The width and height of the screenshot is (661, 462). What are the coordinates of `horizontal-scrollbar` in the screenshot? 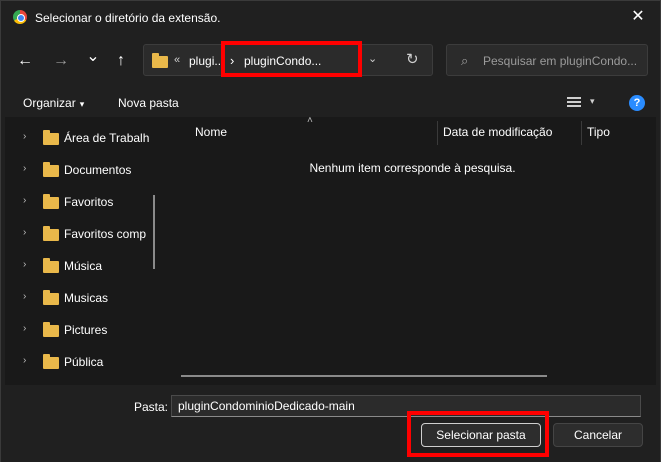 It's located at (364, 376).